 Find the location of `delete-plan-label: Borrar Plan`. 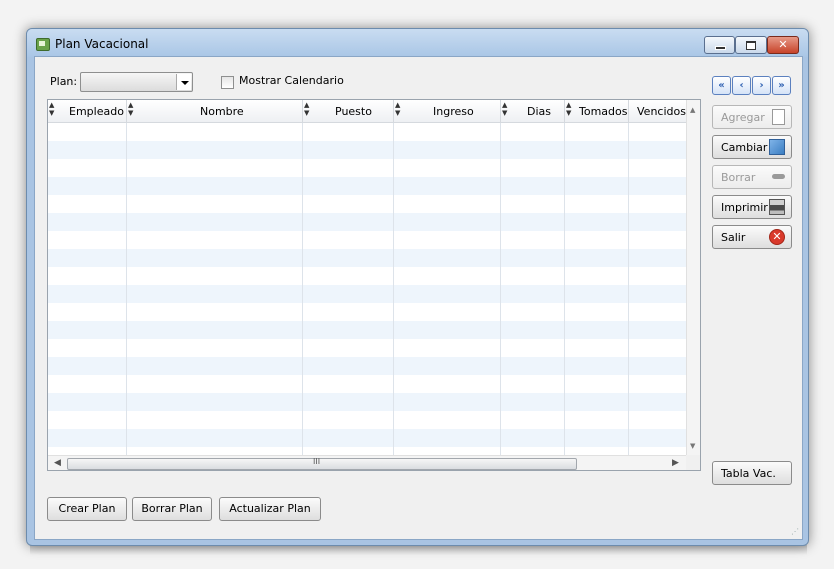

delete-plan-label: Borrar Plan is located at coordinates (172, 508).